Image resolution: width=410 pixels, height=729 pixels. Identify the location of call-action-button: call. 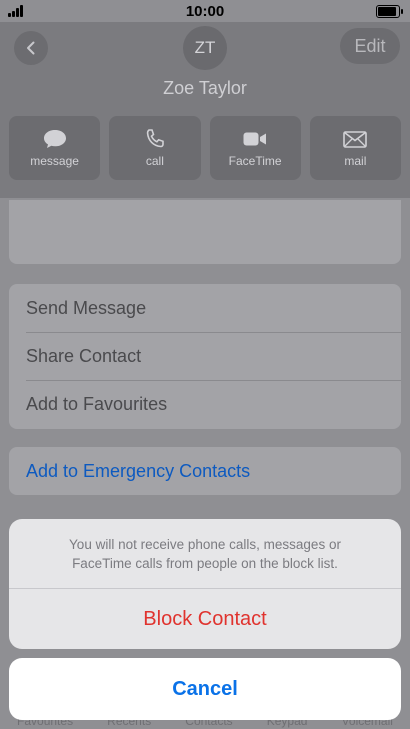
(155, 148).